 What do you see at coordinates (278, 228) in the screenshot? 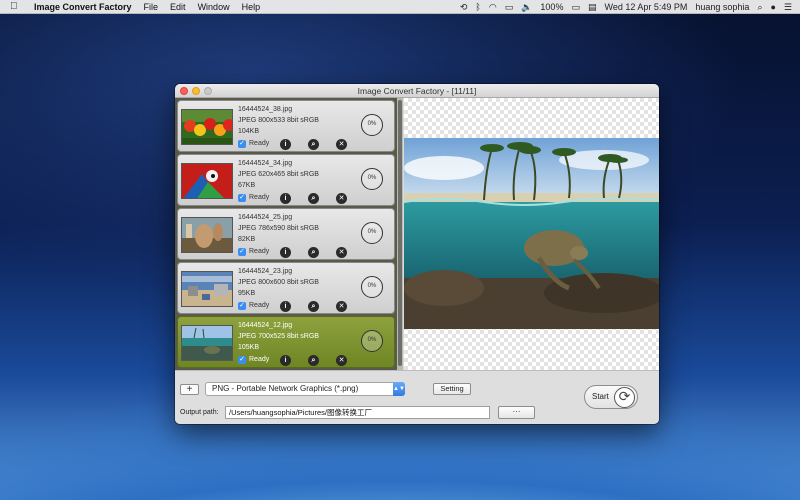
I see `file-format: JPEG 786x590 8bit sRGB` at bounding box center [278, 228].